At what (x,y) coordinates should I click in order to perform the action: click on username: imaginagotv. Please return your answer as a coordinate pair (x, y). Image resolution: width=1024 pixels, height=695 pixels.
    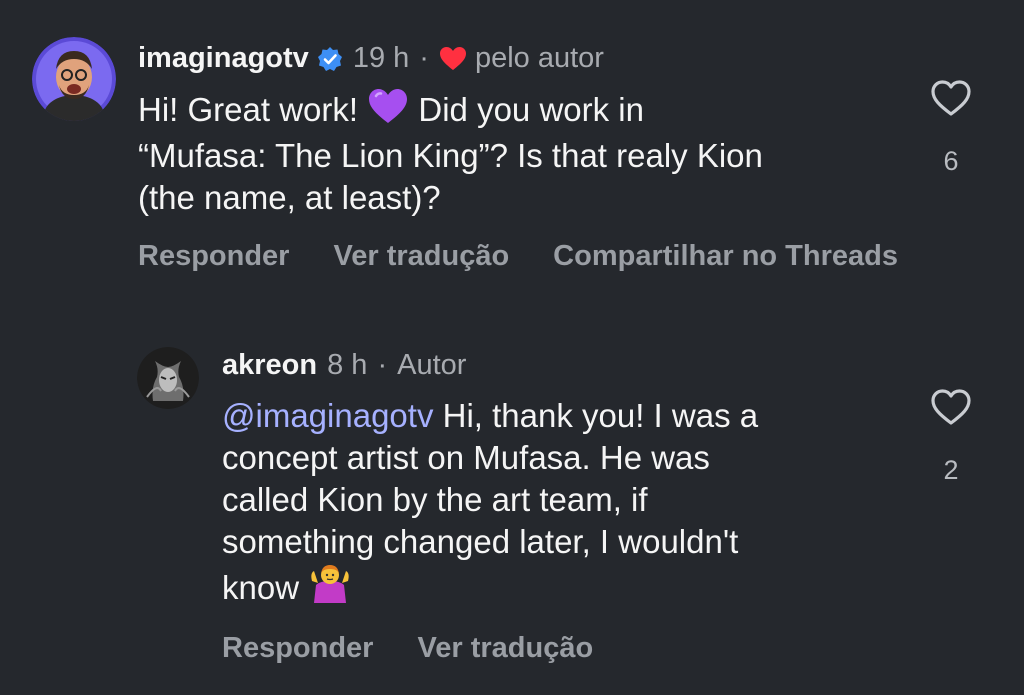
    Looking at the image, I should click on (223, 58).